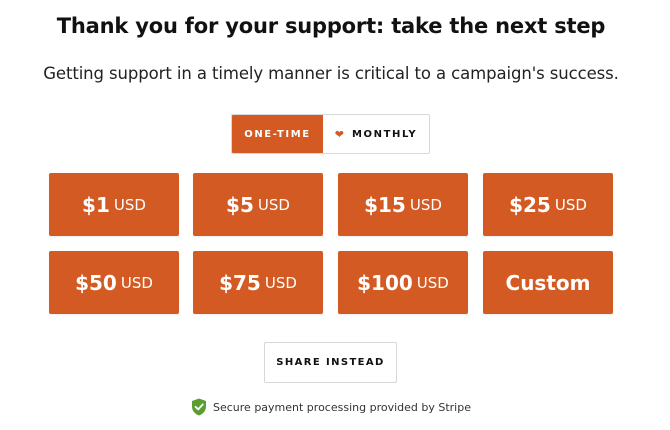 Image resolution: width=670 pixels, height=430 pixels. I want to click on custom-label: Custom, so click(548, 282).